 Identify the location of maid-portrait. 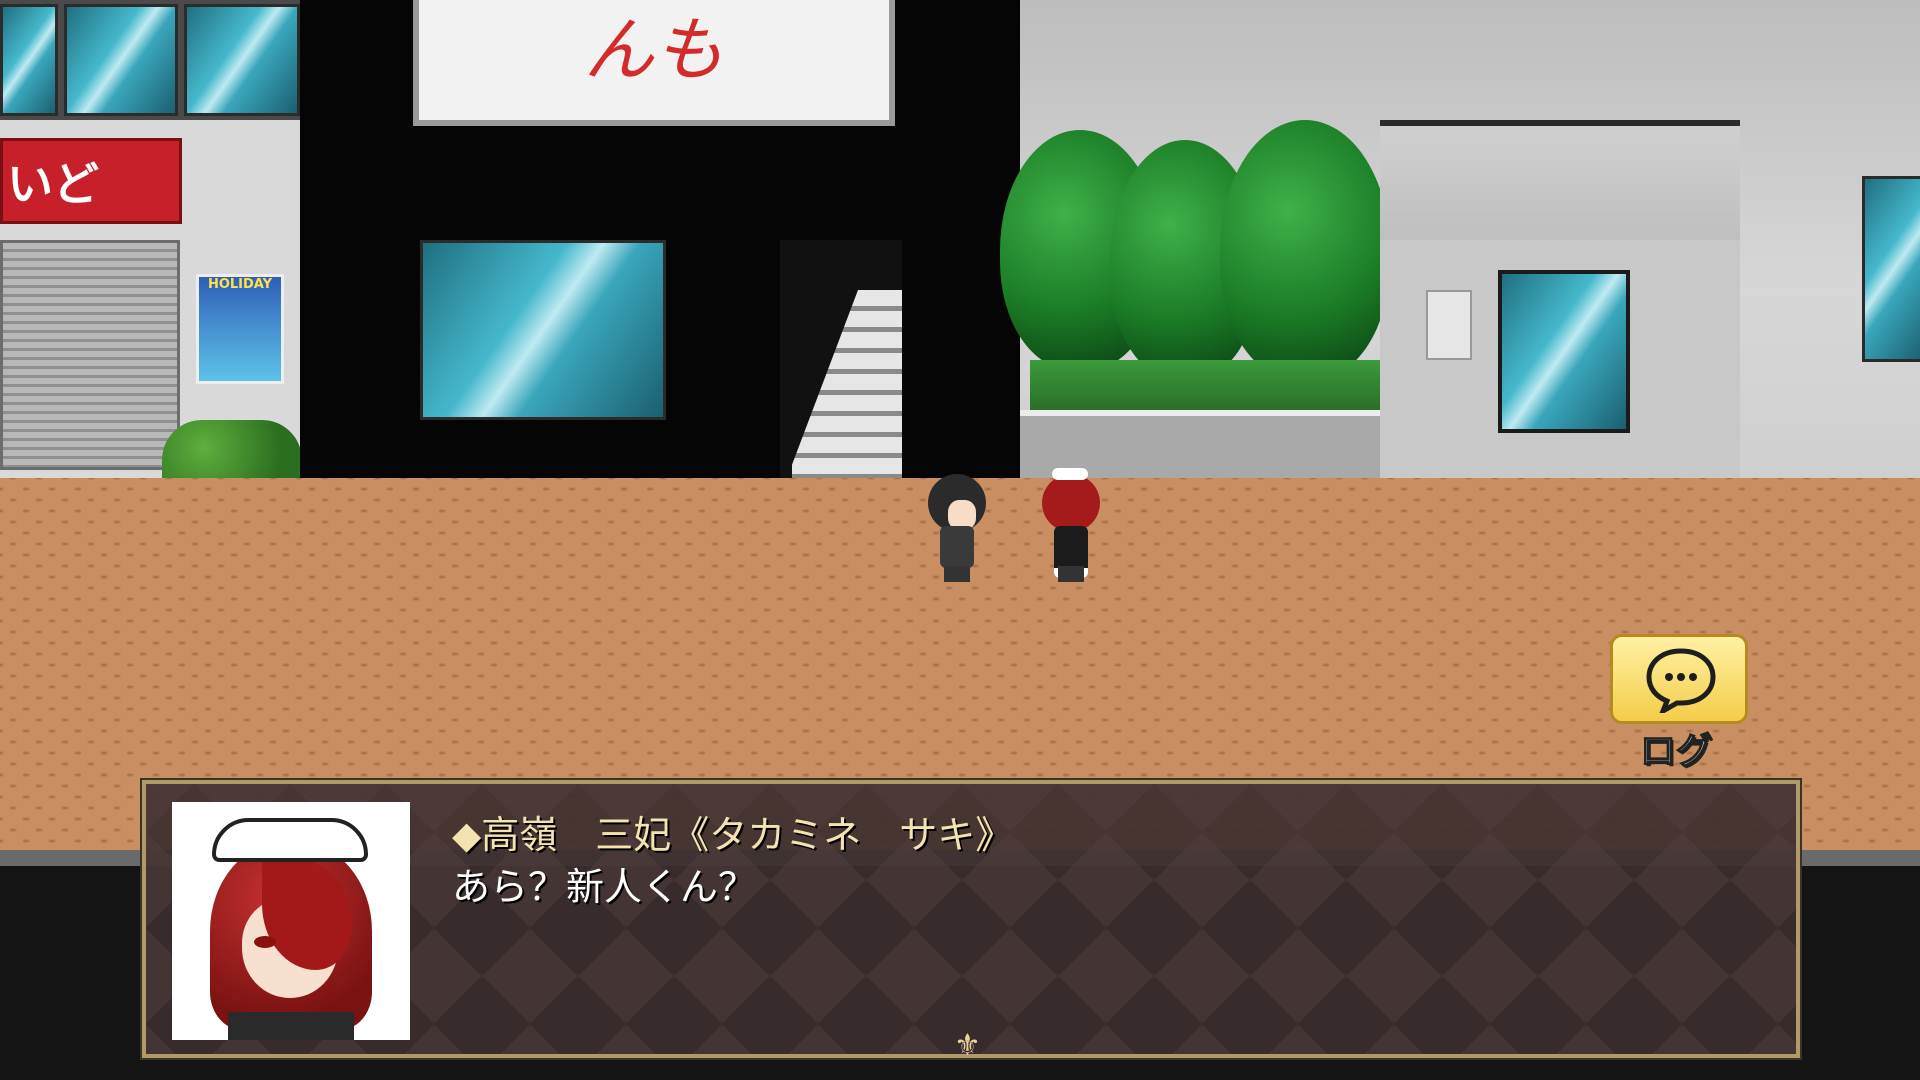
(291, 921).